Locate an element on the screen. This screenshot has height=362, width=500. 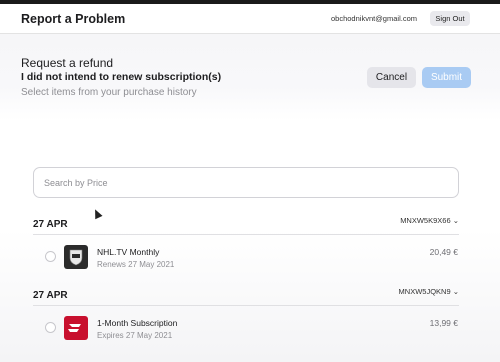
order-id-dropdown: MNXW5K9X66 ⌄ is located at coordinates (429, 220).